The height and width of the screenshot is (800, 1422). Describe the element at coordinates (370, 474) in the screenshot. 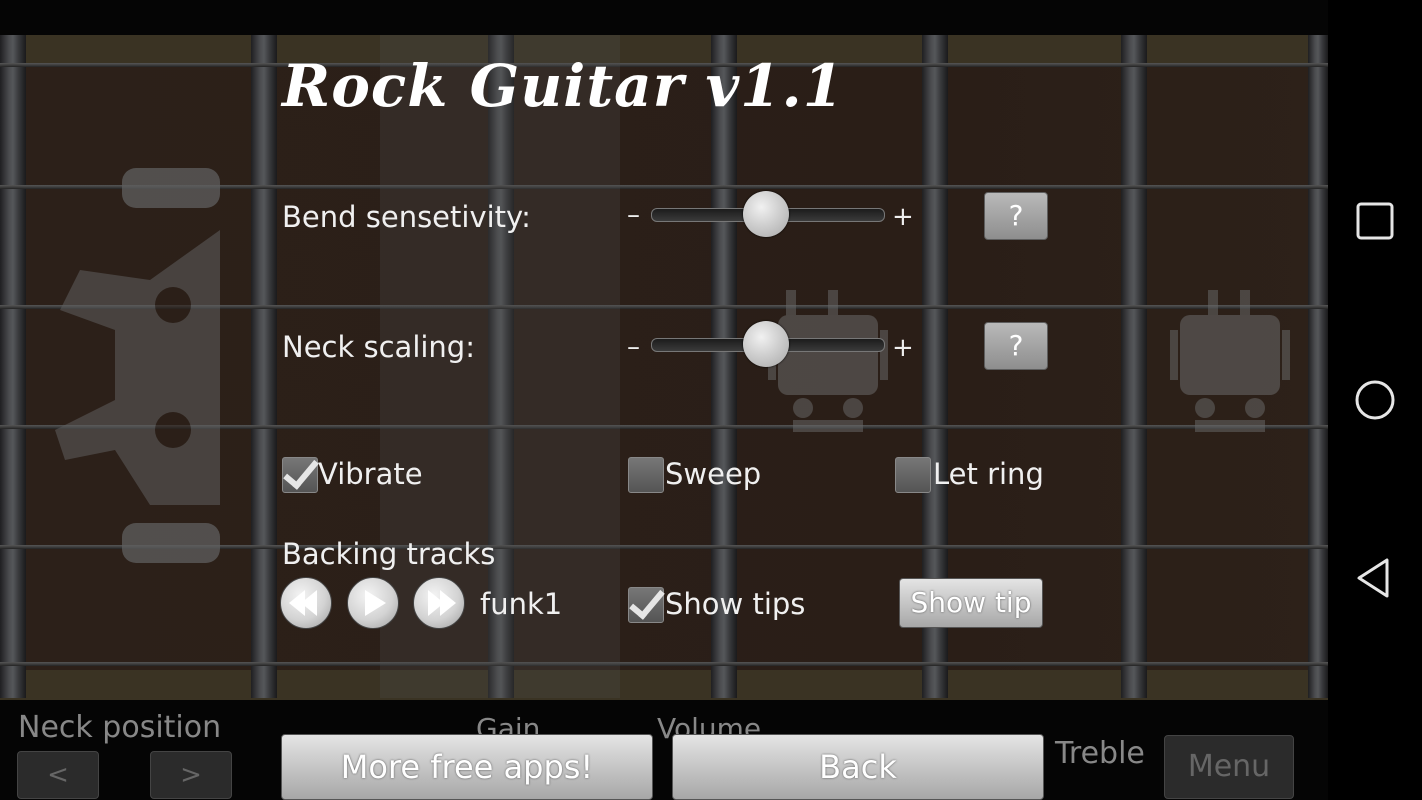

I see `vibrate-label: Vibrate` at that location.